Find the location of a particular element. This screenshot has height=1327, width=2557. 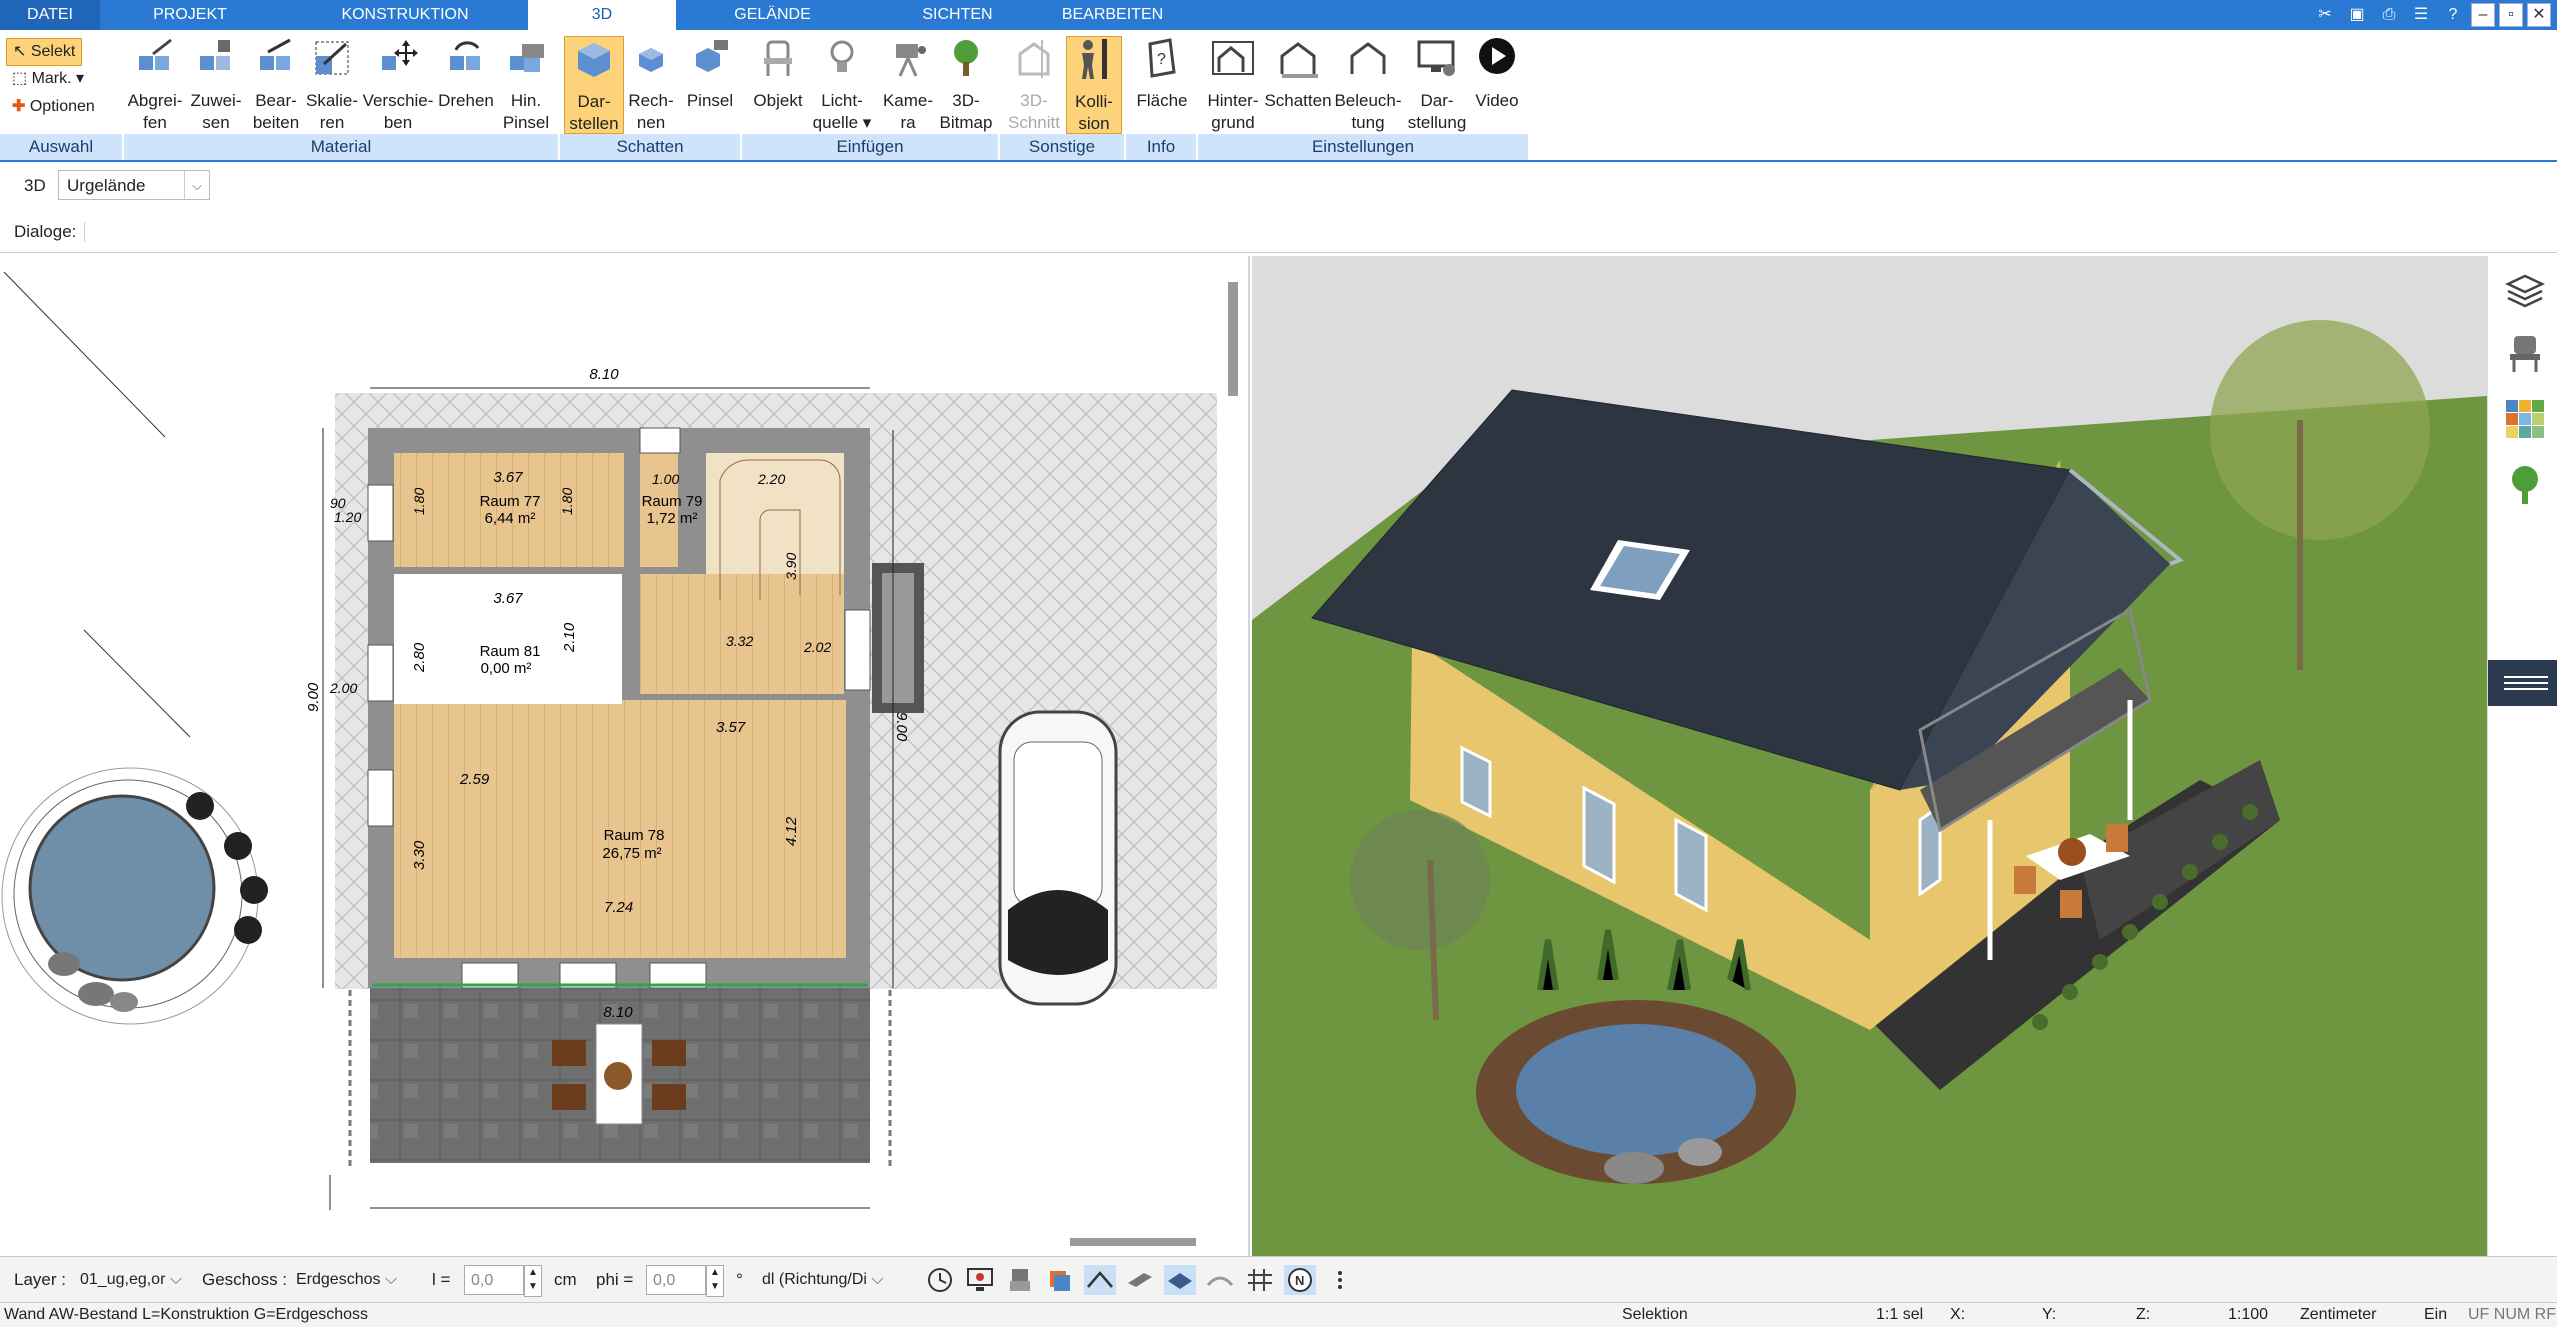

status-ein: Ein is located at coordinates (2436, 1314).